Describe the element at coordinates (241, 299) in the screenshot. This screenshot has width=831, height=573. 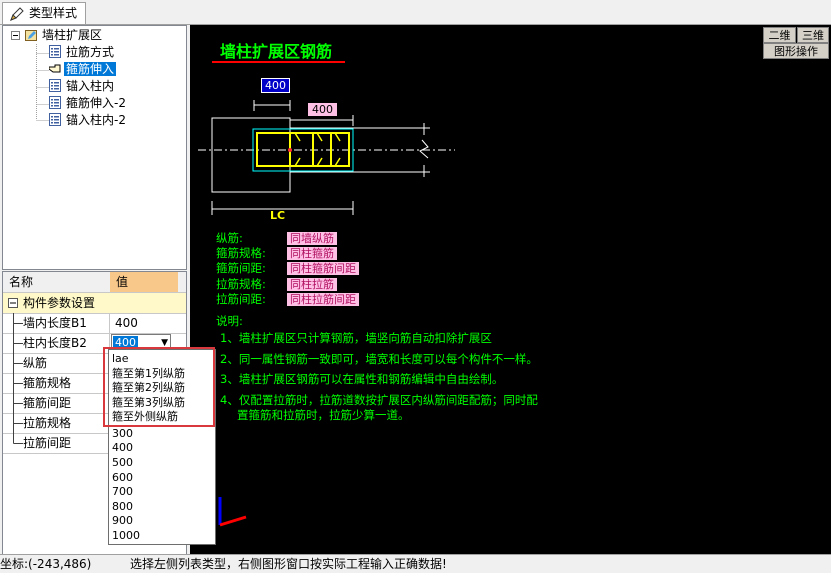
I see `prop-lajin-jianju: 拉筋间距:` at that location.